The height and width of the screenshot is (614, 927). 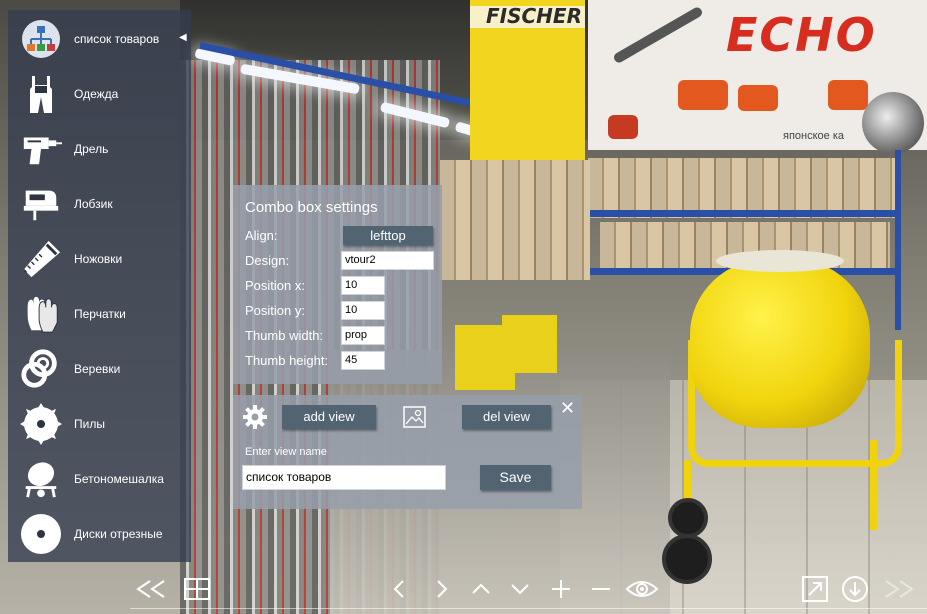 I want to click on gear-icon, so click(x=255, y=417).